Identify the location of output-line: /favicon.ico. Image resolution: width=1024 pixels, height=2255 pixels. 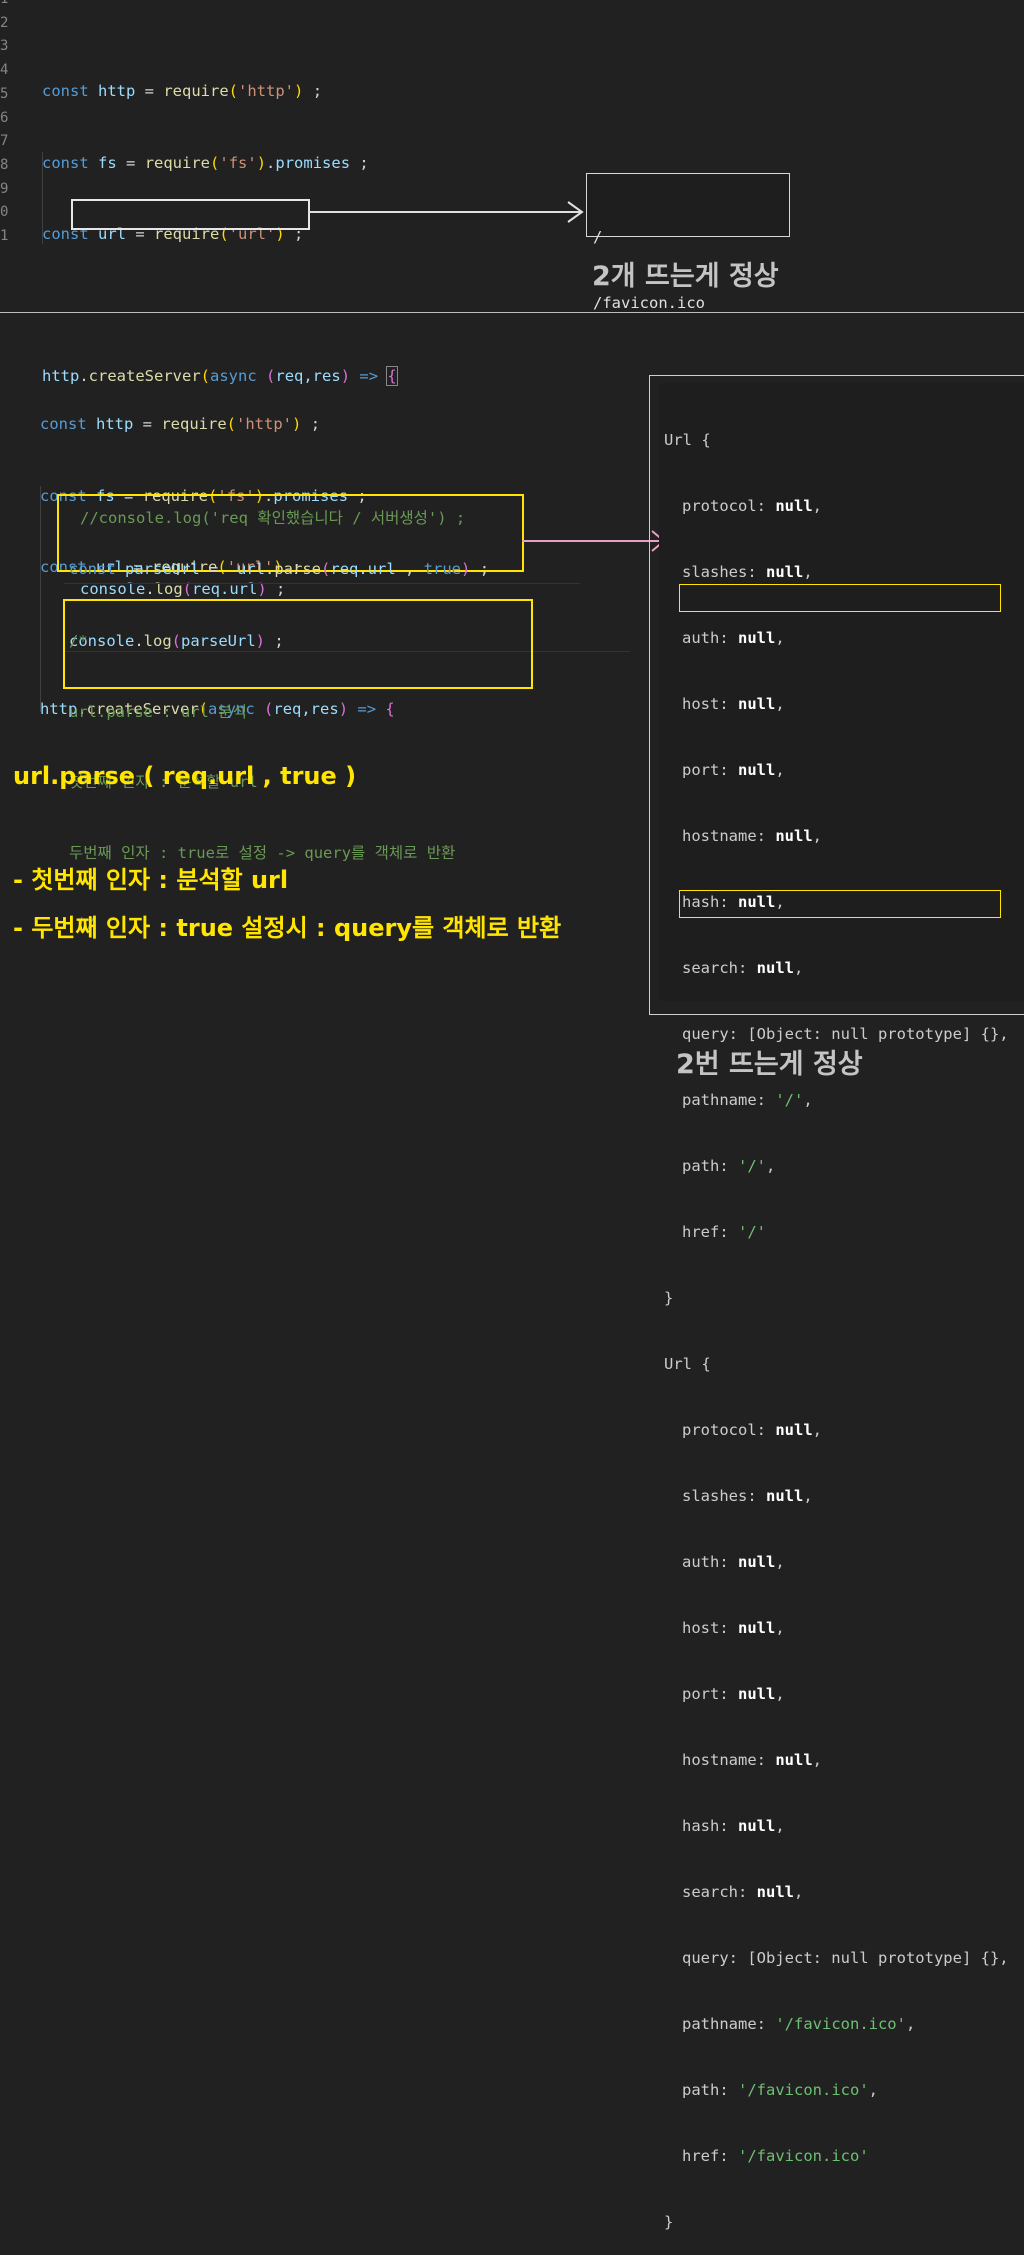
(649, 303).